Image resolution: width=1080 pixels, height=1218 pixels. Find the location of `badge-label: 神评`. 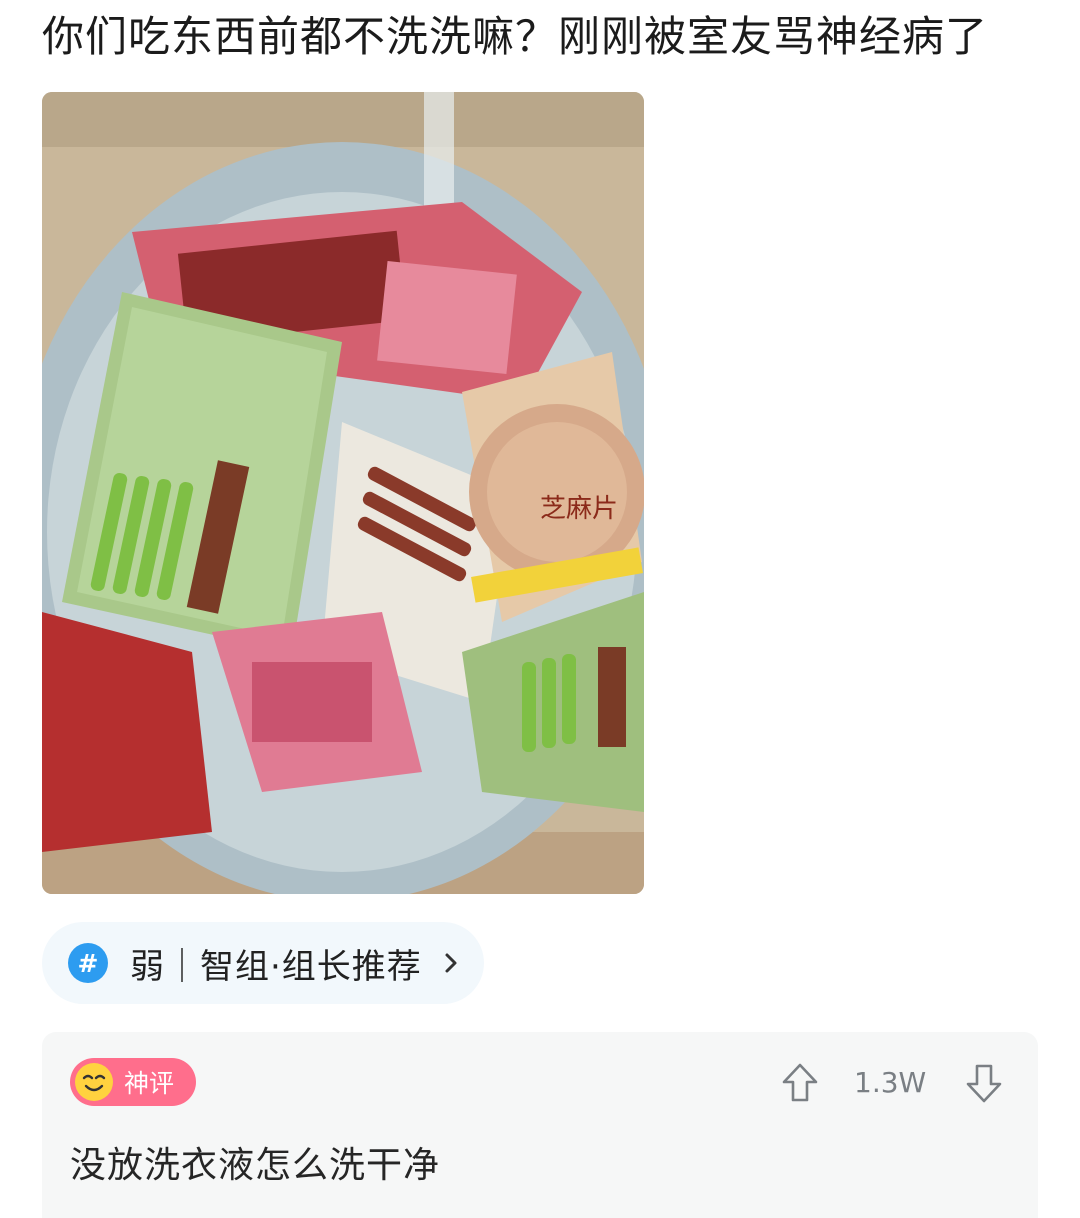

badge-label: 神评 is located at coordinates (149, 1083).